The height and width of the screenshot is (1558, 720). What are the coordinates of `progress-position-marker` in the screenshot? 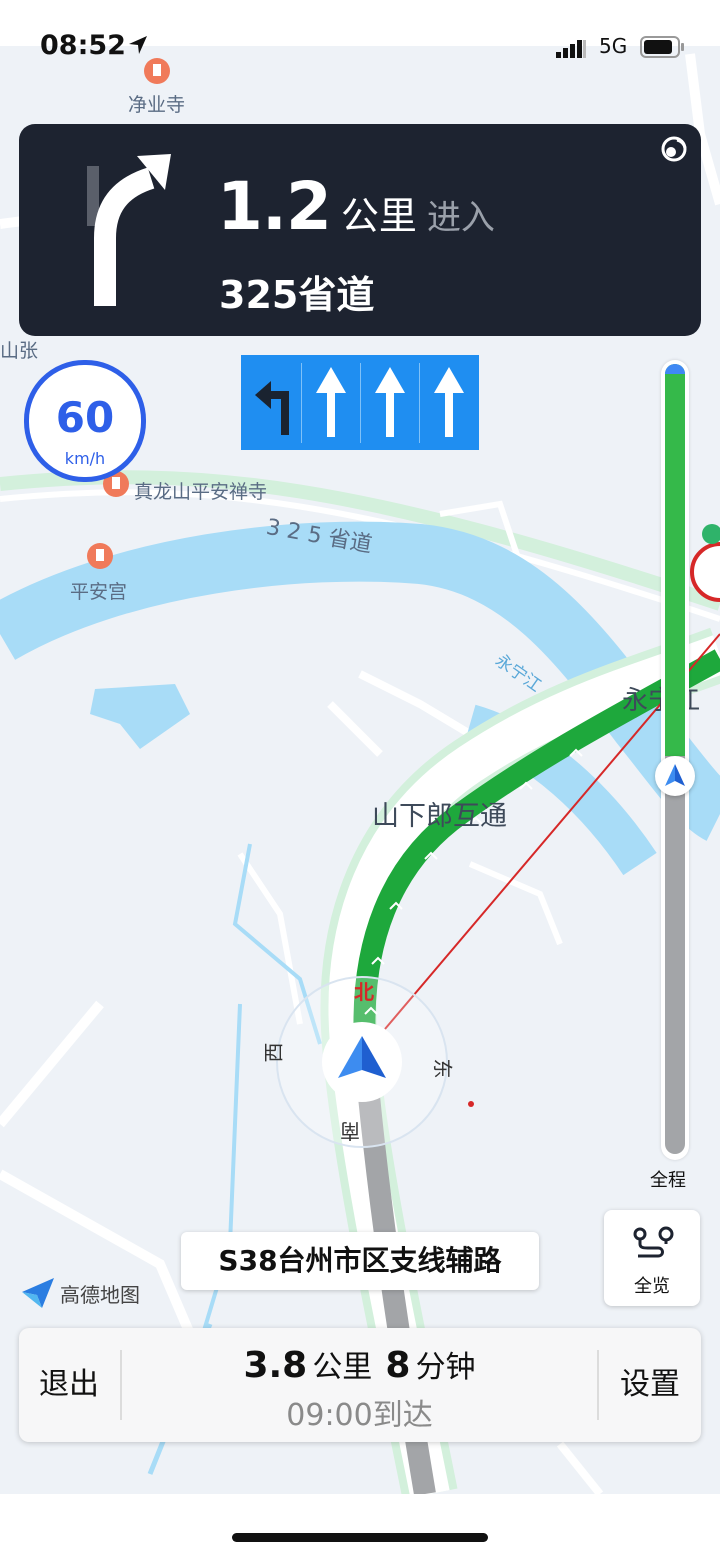 It's located at (675, 776).